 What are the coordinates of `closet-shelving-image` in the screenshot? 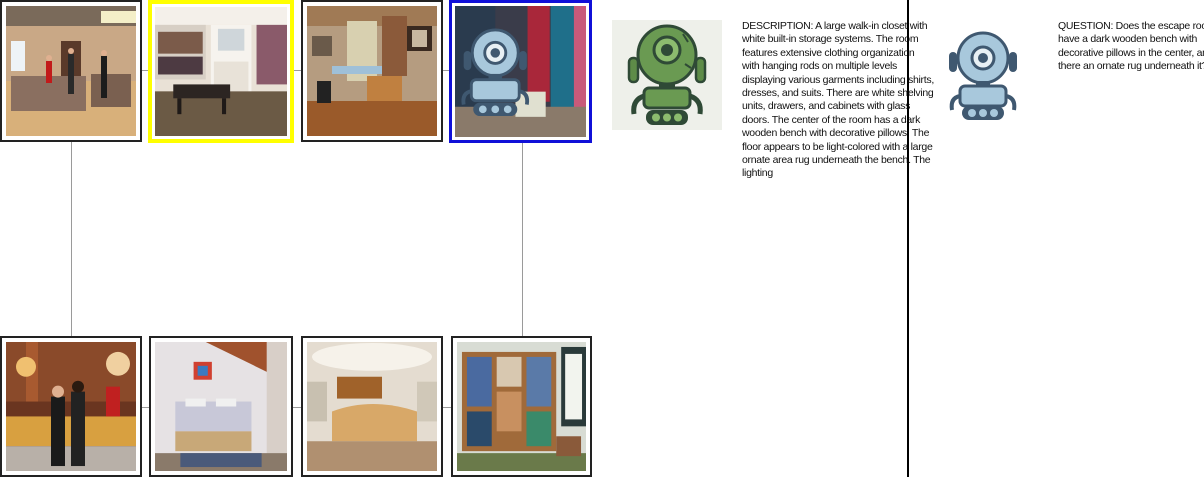 It's located at (521, 406).